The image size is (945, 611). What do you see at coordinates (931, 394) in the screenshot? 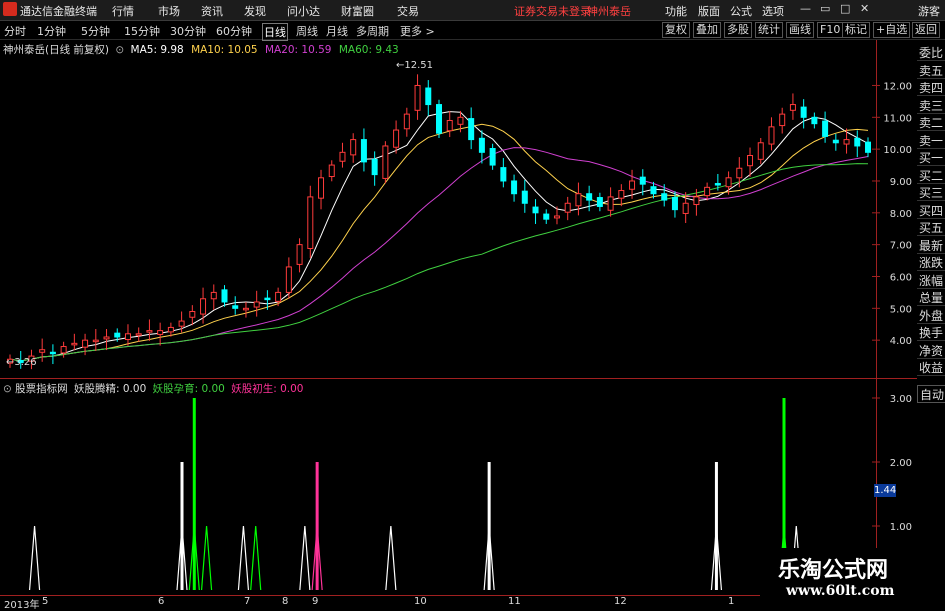
I see `auto-tab: 自动` at bounding box center [931, 394].